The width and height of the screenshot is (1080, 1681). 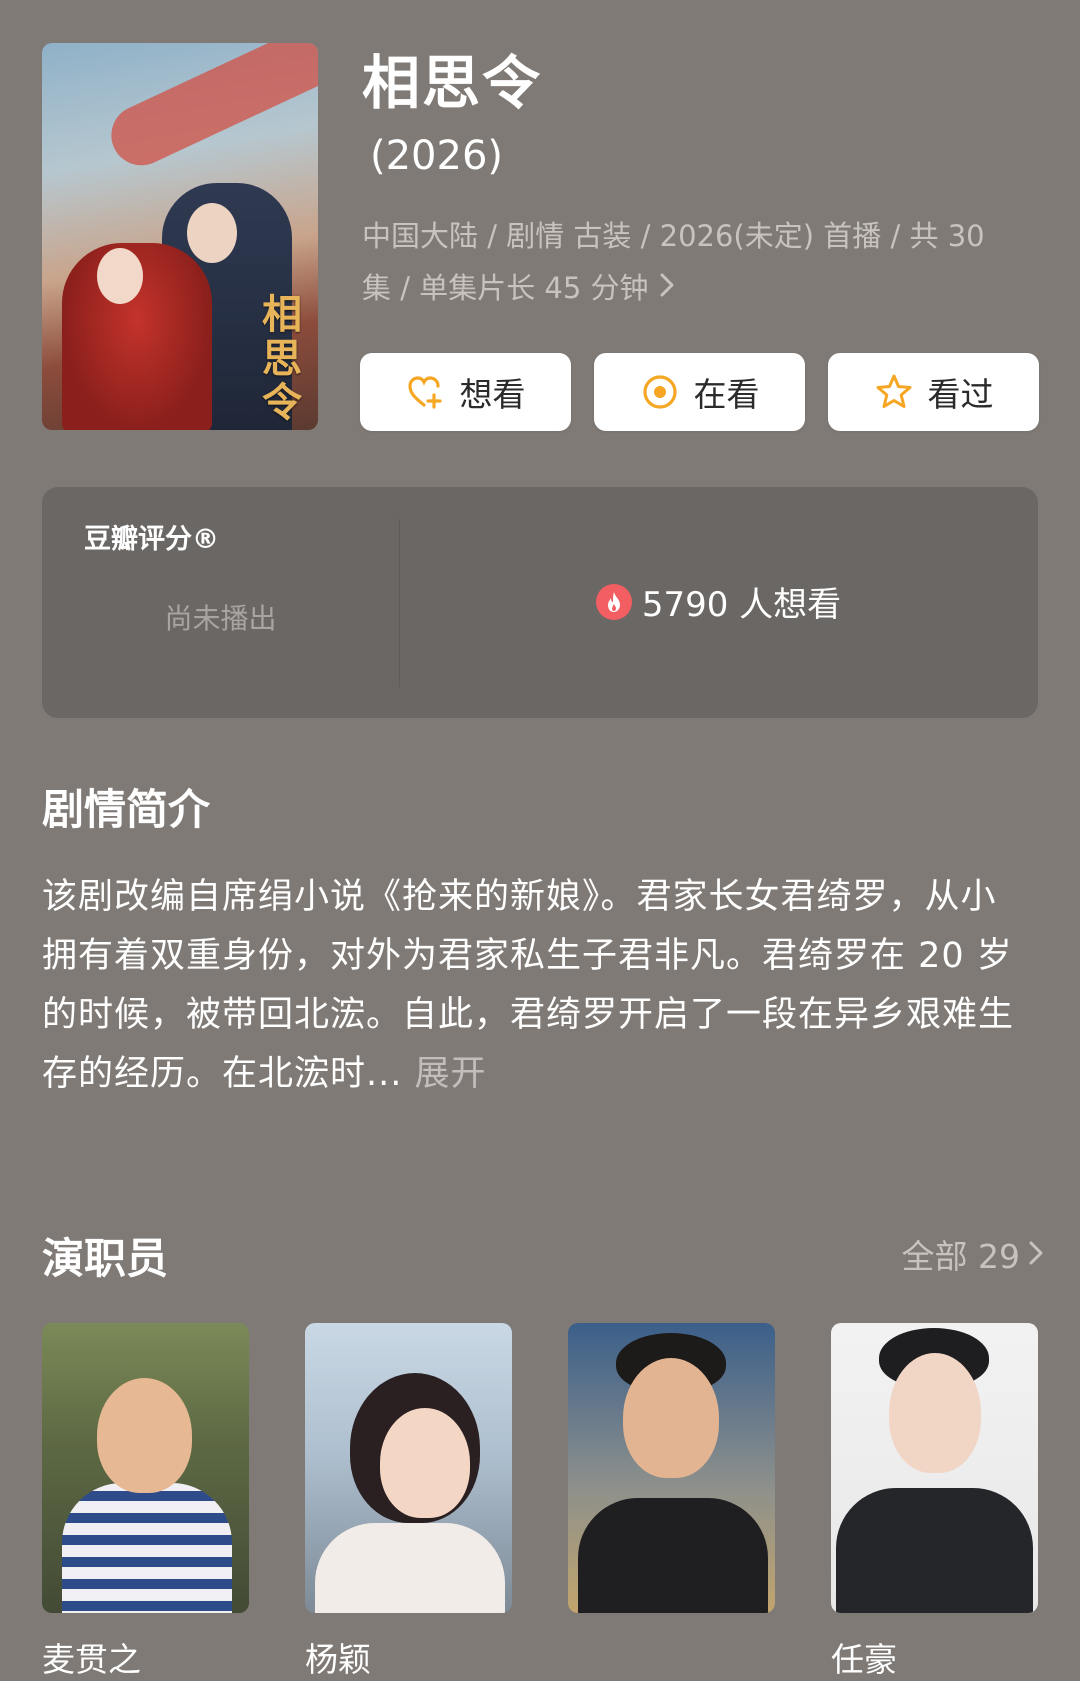 What do you see at coordinates (894, 392) in the screenshot?
I see `star-icon` at bounding box center [894, 392].